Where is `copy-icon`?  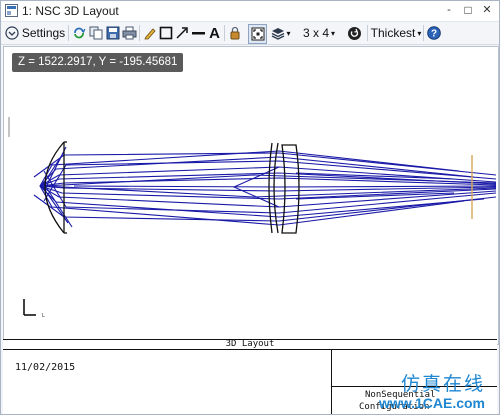
copy-icon is located at coordinates (95, 33).